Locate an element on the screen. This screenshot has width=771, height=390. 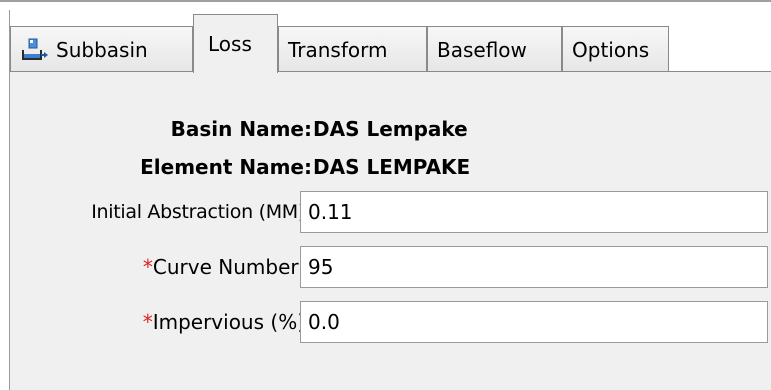
subbasin-icon is located at coordinates (35, 49).